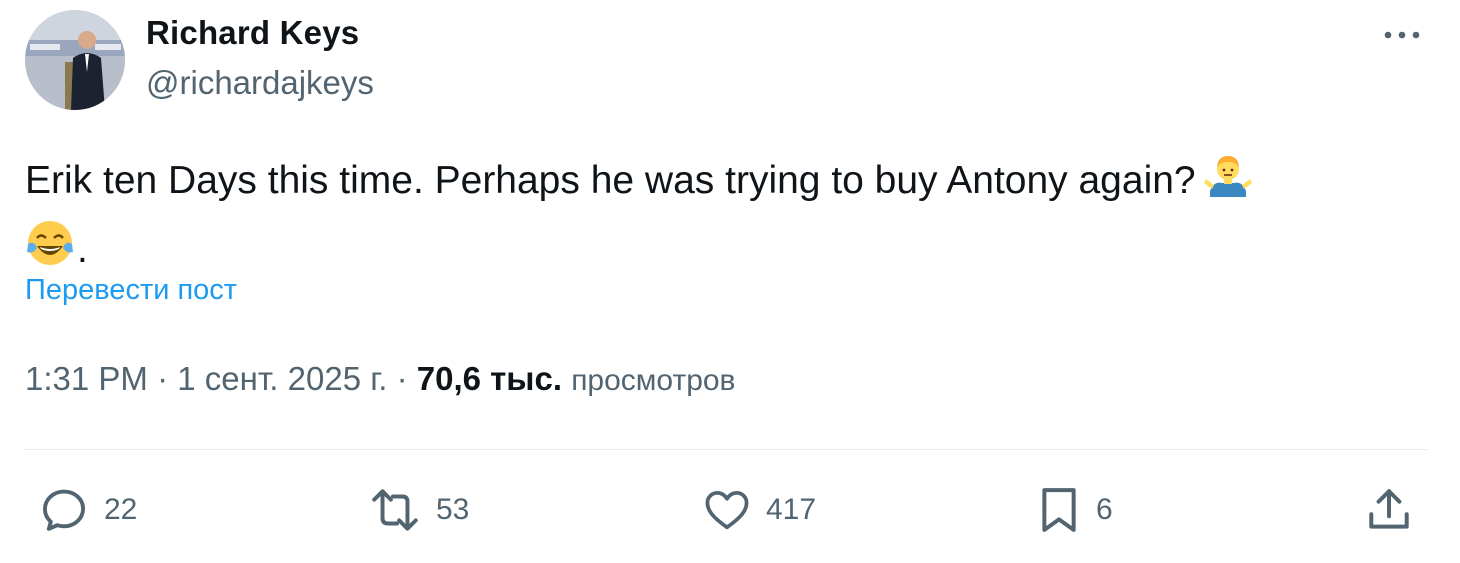 The image size is (1460, 563). What do you see at coordinates (86, 378) in the screenshot?
I see `tweet-time: 1:31 PM` at bounding box center [86, 378].